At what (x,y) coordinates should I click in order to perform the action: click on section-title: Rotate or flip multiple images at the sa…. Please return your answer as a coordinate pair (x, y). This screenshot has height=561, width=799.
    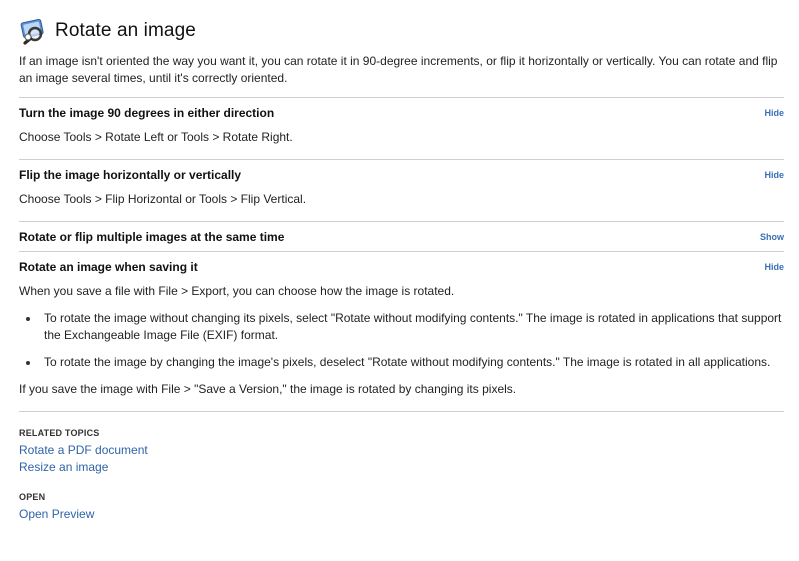
    Looking at the image, I should click on (152, 236).